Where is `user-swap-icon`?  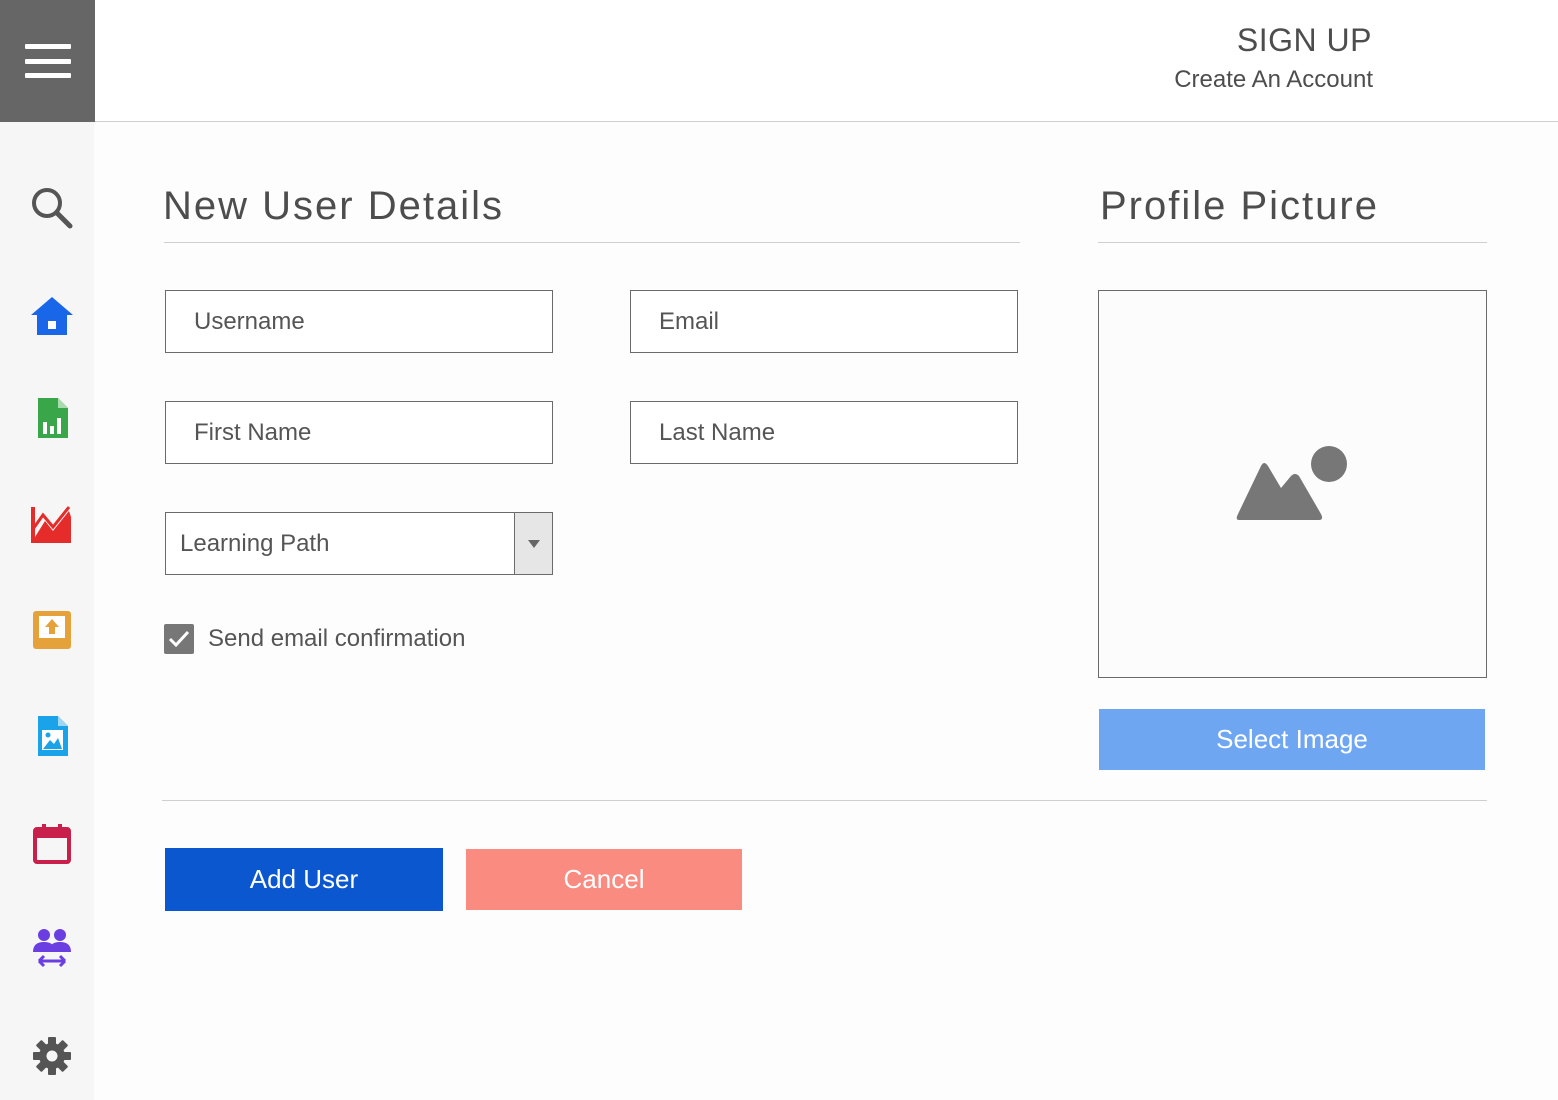 user-swap-icon is located at coordinates (52, 948).